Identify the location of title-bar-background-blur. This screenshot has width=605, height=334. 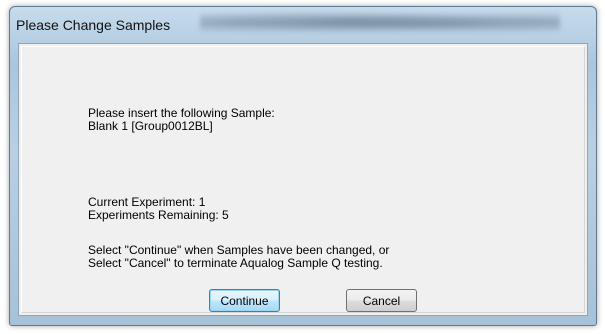
(380, 24).